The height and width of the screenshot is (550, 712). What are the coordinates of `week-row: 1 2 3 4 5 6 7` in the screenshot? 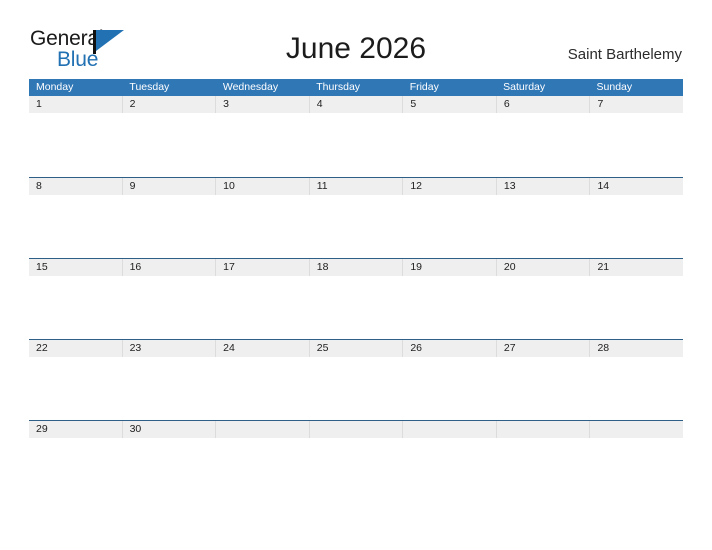 It's located at (356, 136).